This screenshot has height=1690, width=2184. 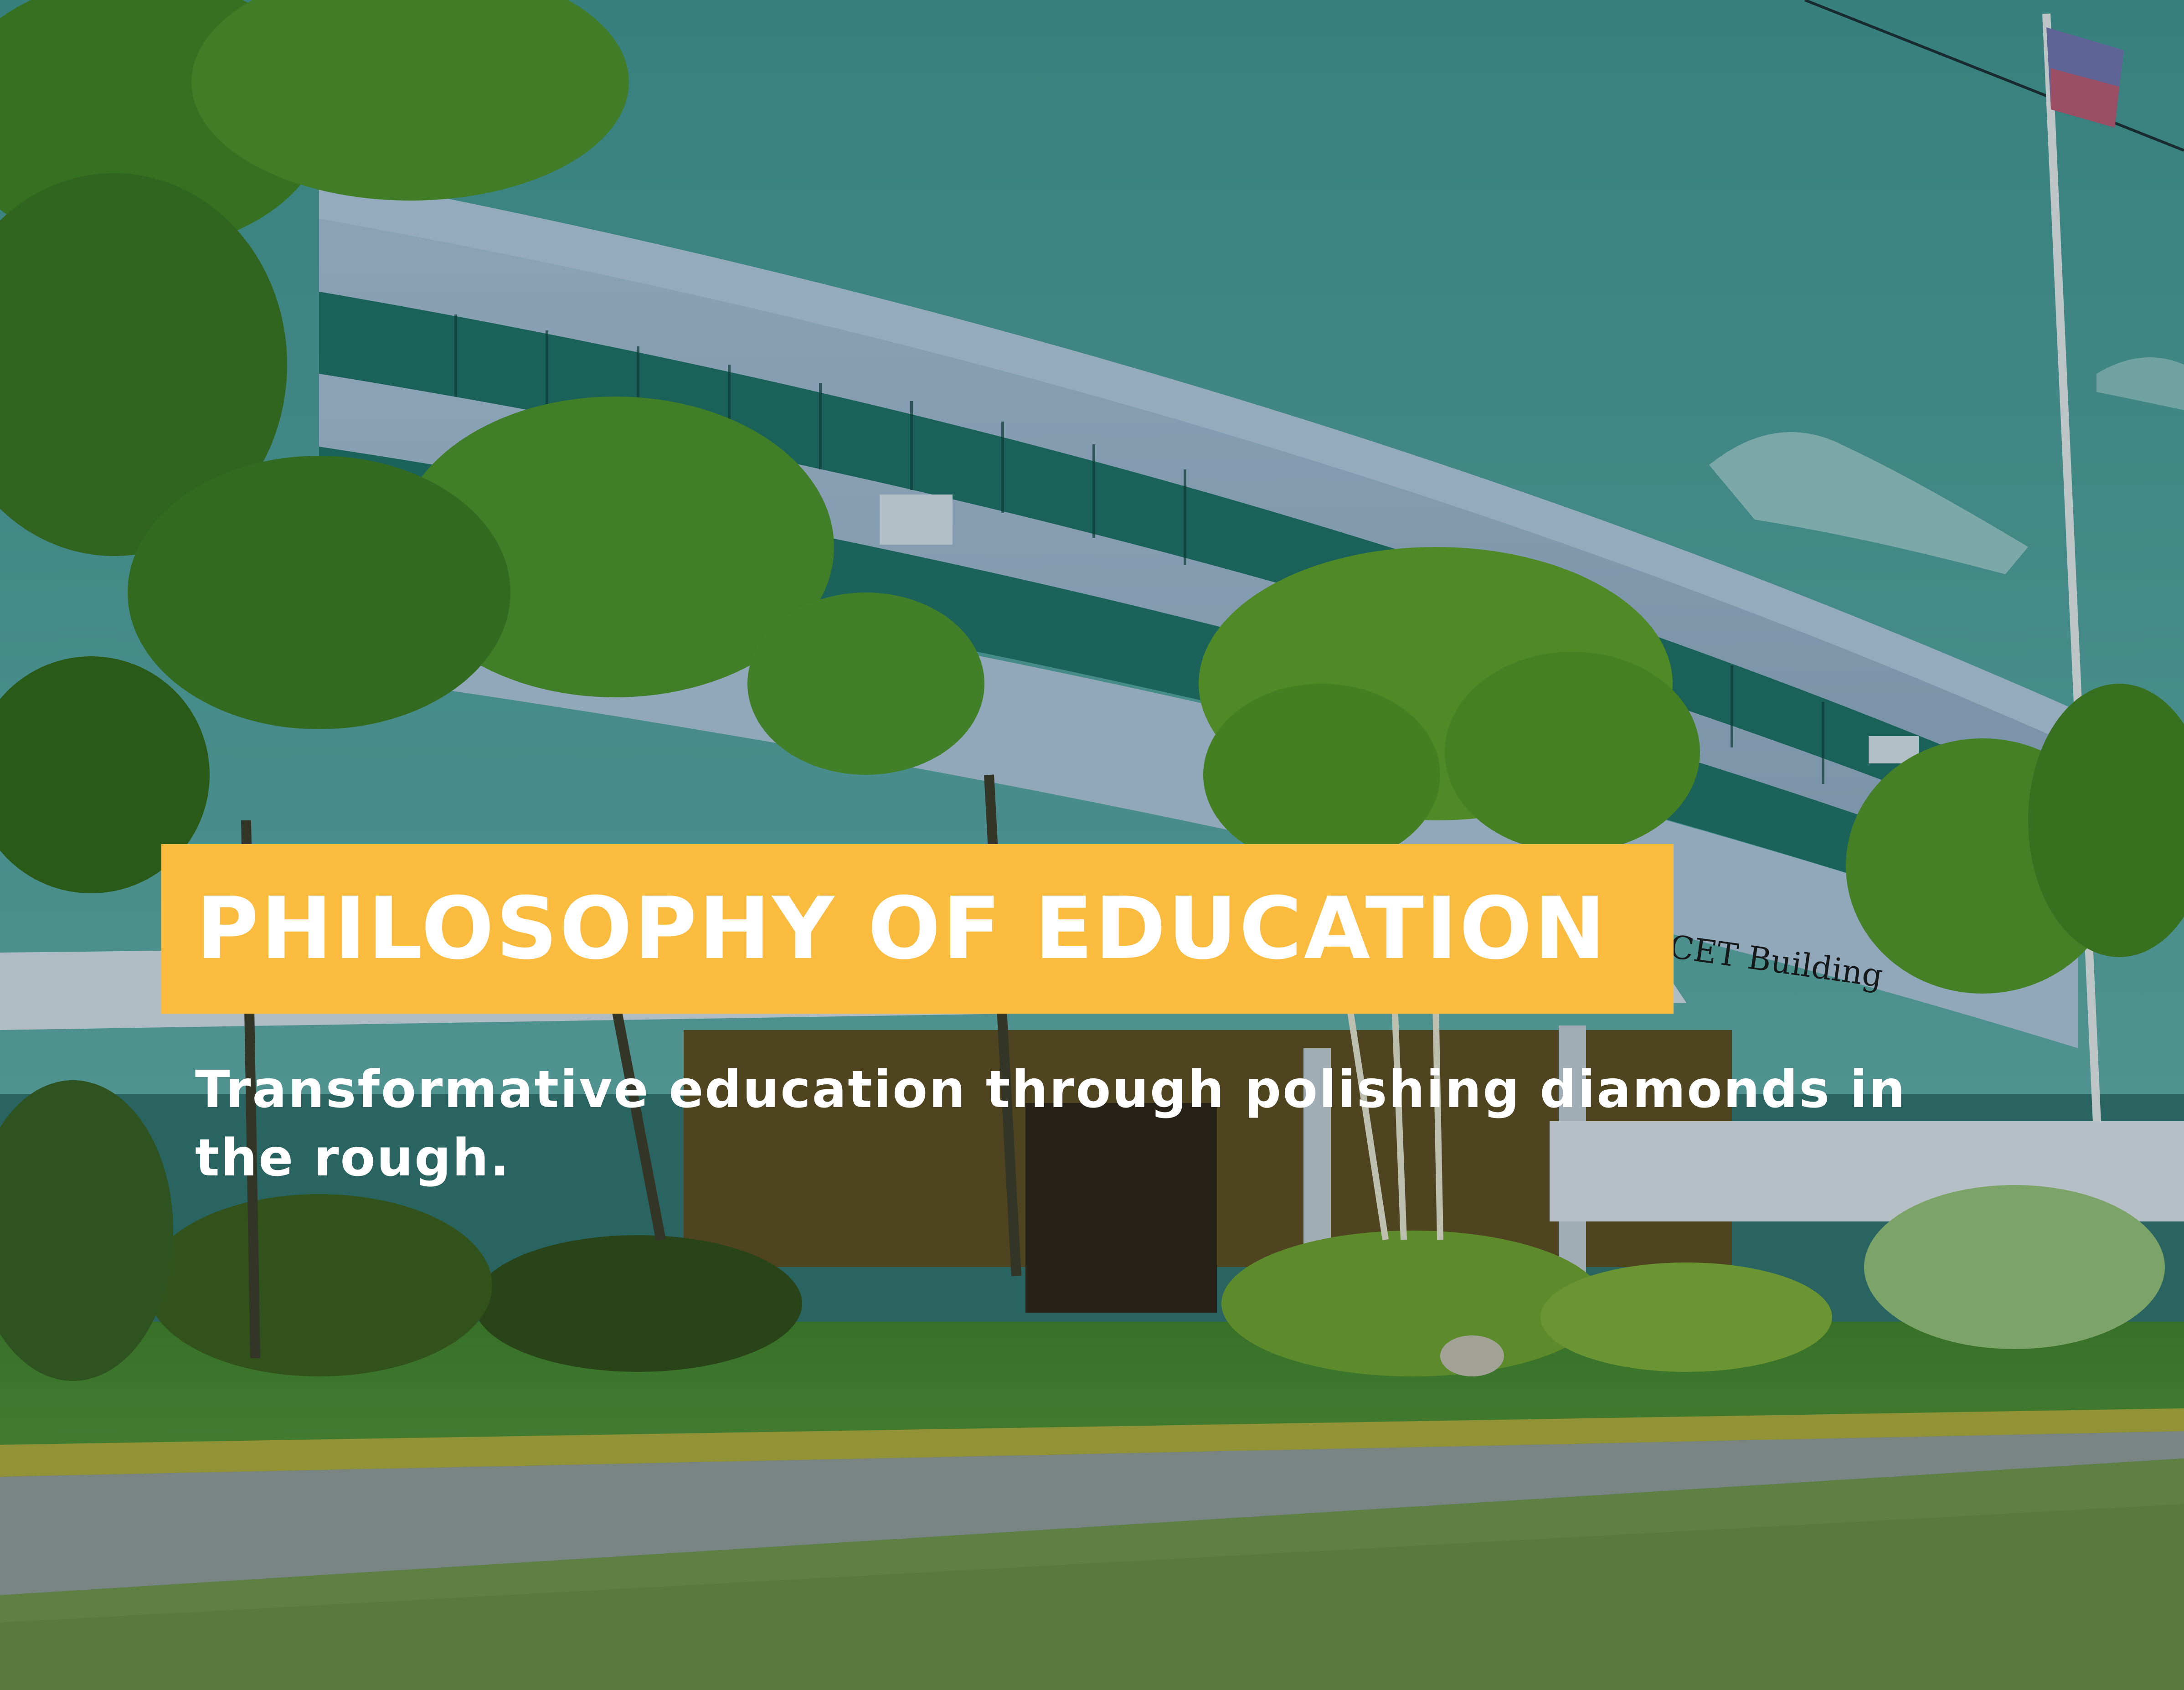 I want to click on title-banner: PHILOSOPHY OF EDUCATION, so click(x=918, y=929).